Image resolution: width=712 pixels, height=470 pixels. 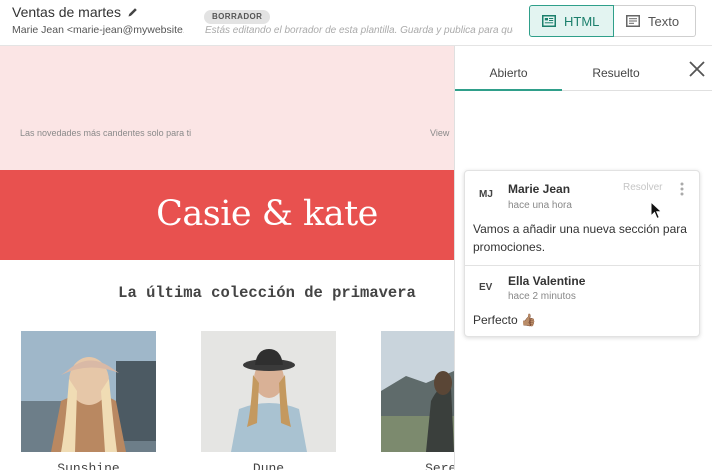 What do you see at coordinates (616, 68) in the screenshot?
I see `tab-resolved: Resuelto` at bounding box center [616, 68].